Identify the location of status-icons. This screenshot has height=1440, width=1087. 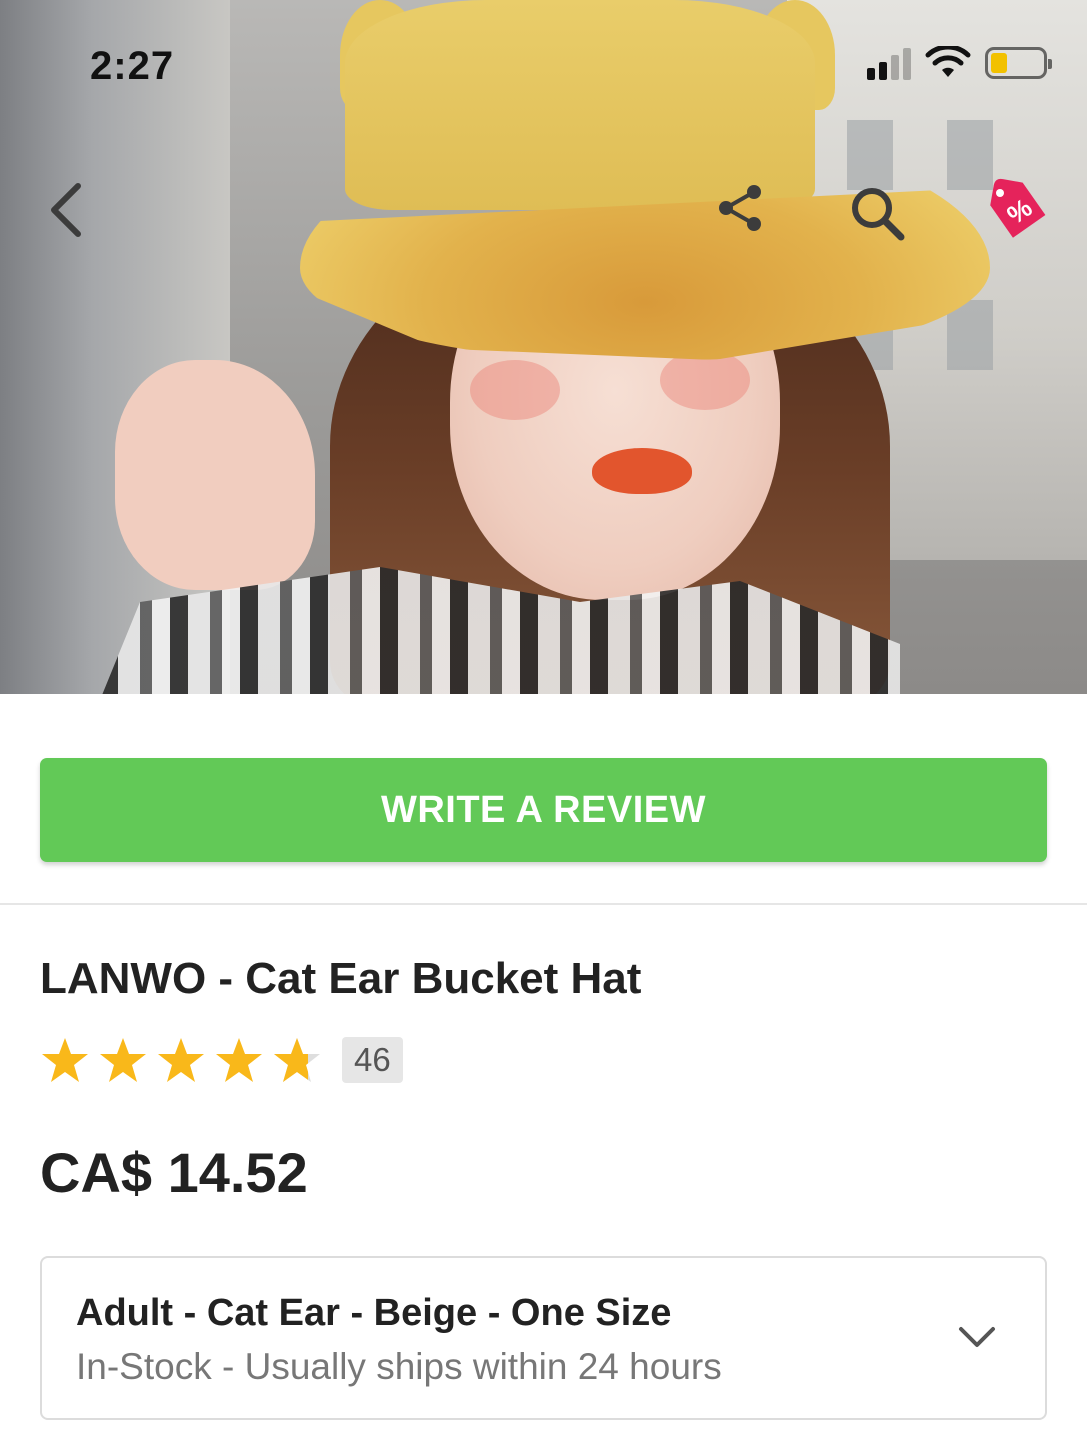
(959, 63).